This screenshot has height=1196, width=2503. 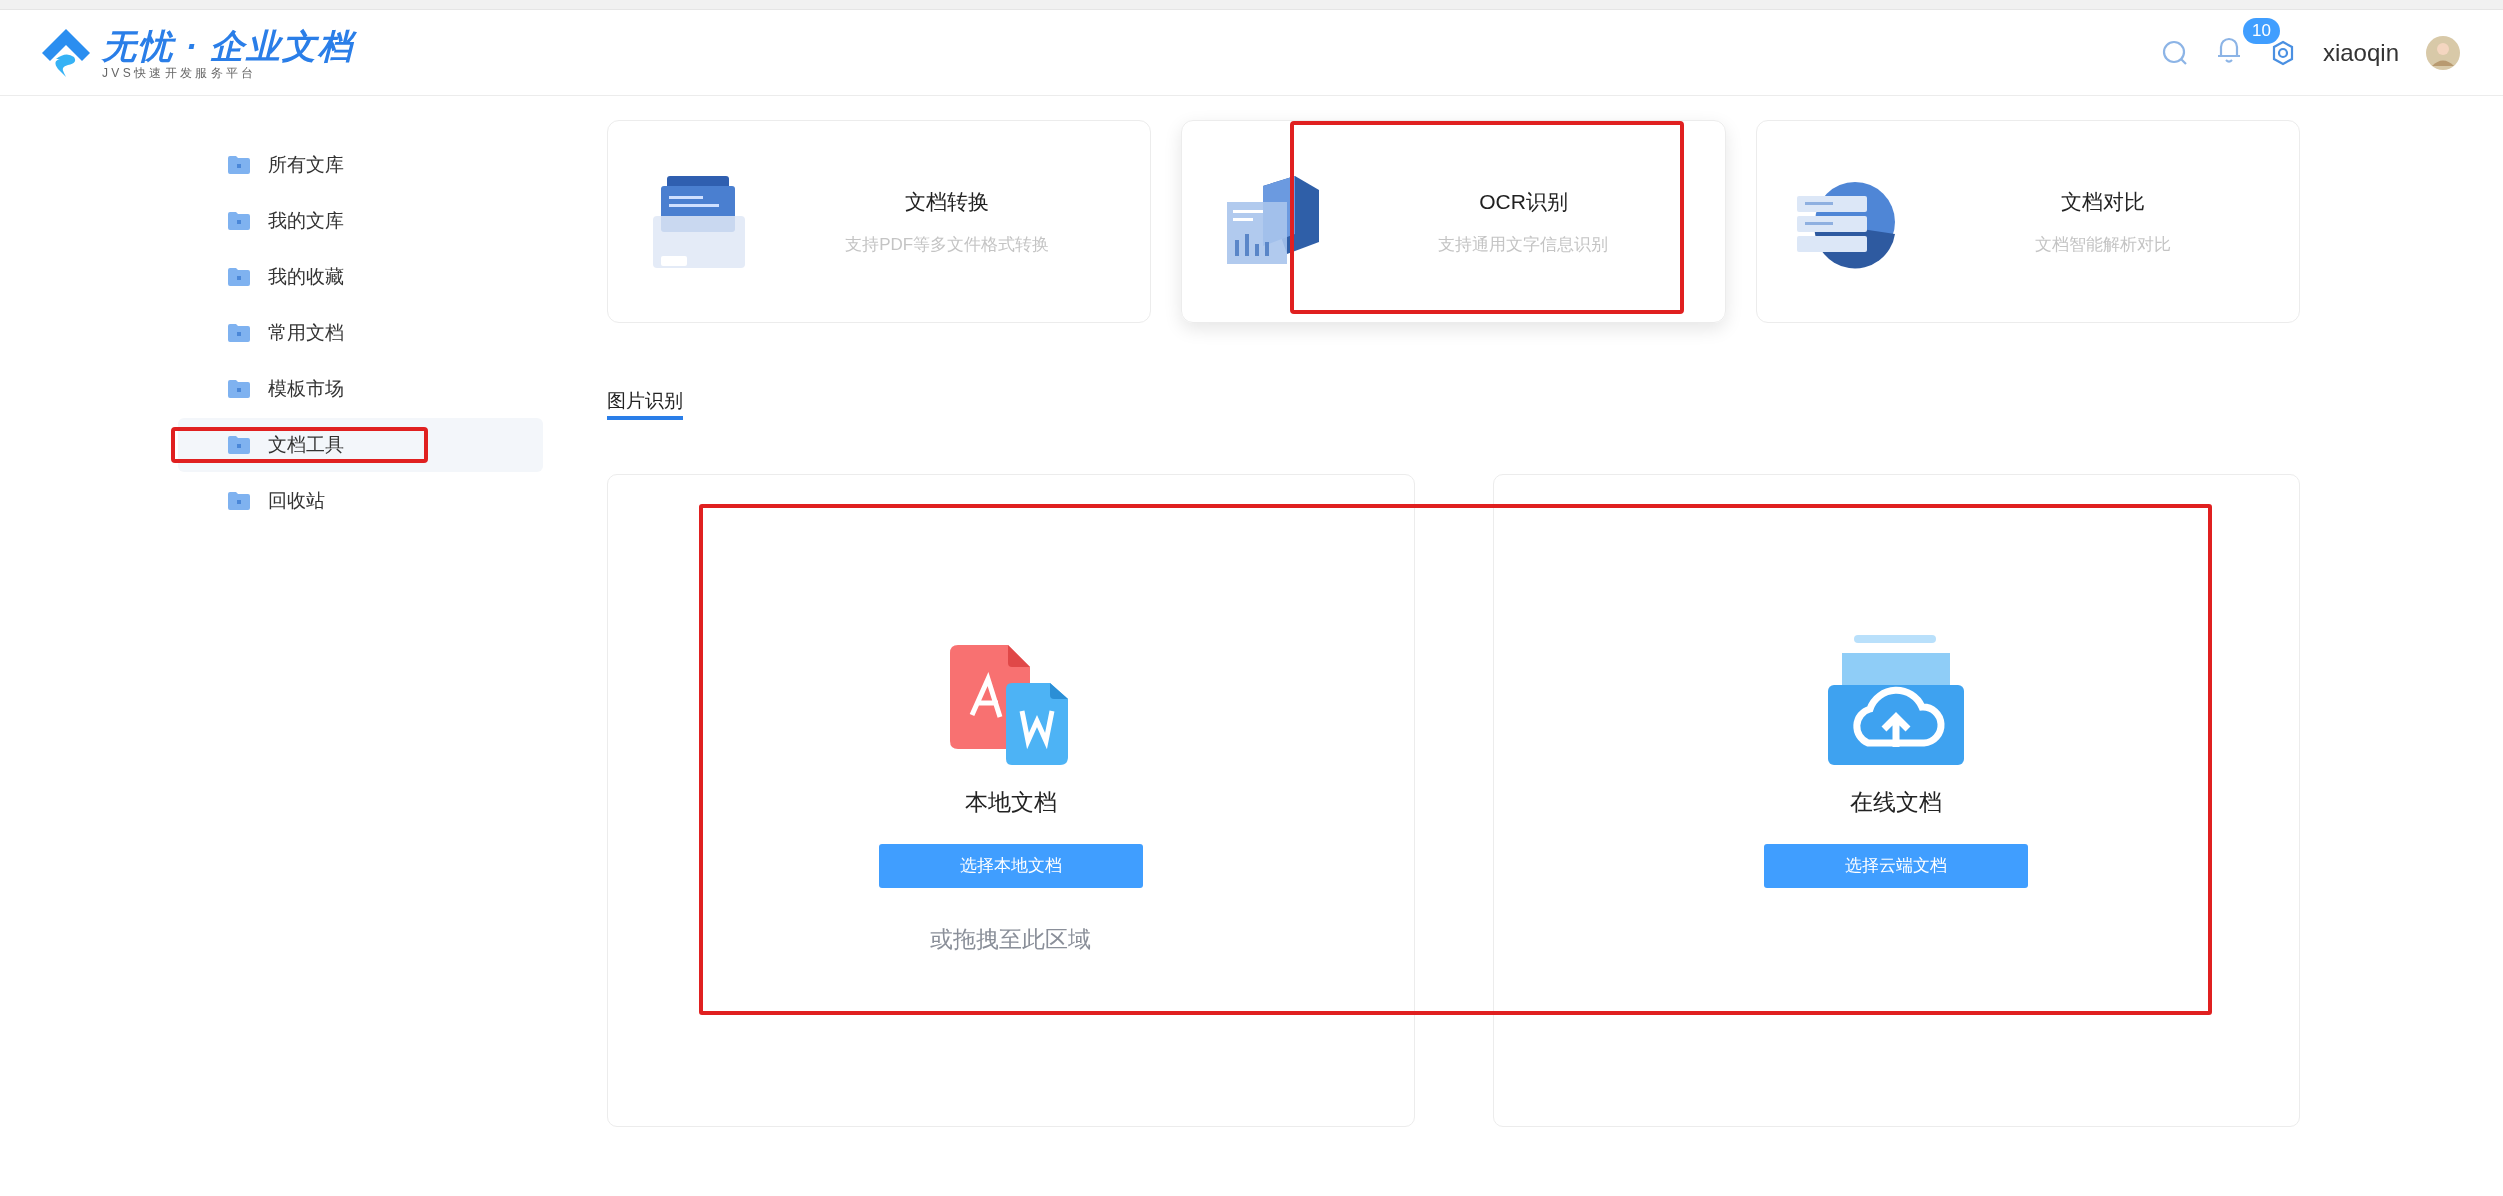 I want to click on logo-subtitle: J V S 快 速 开 发 服 务 平 台, so click(x=178, y=72).